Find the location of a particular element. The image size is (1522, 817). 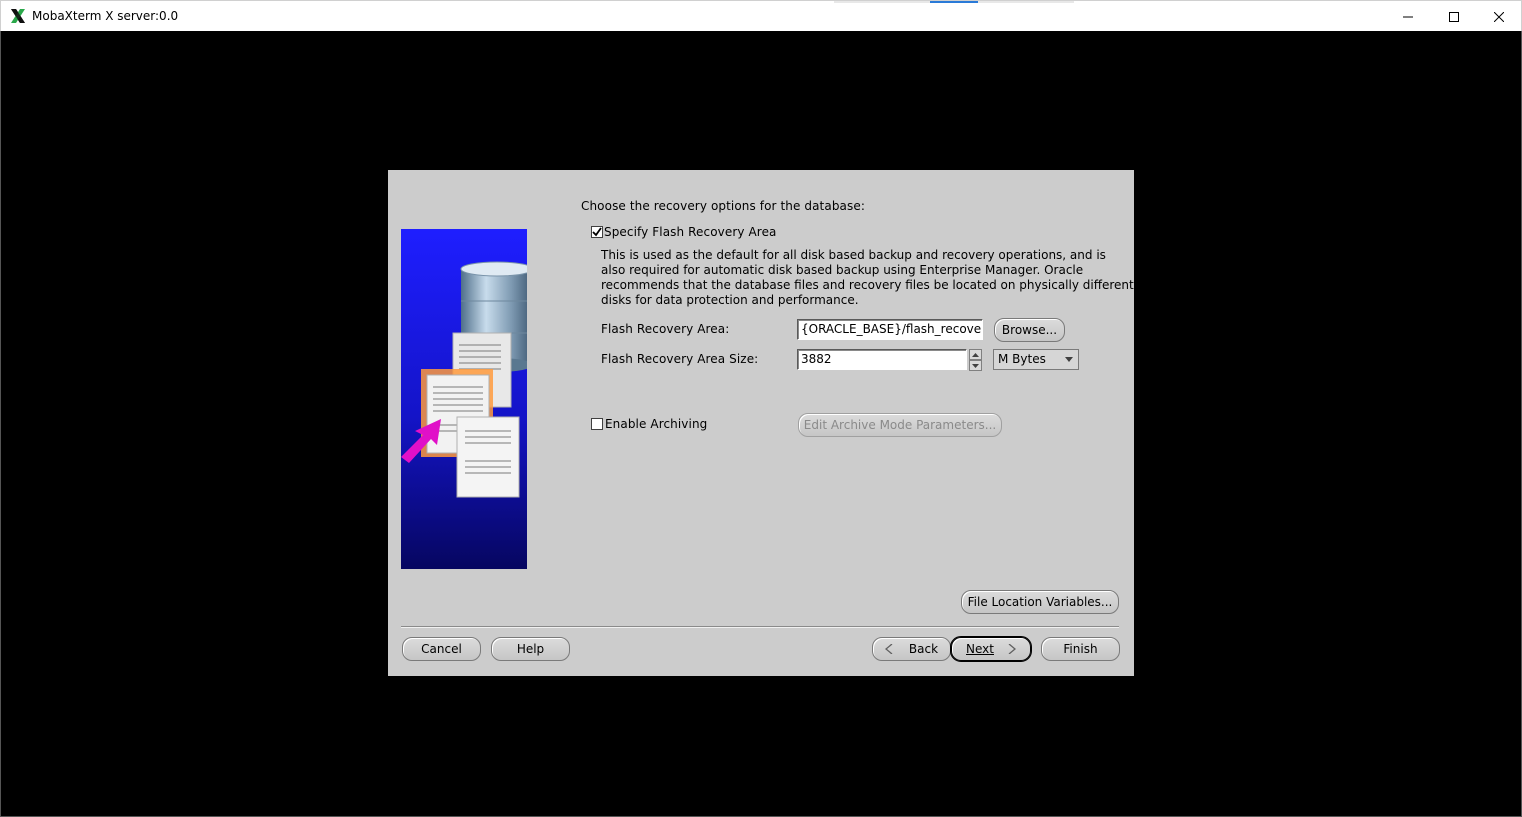

next-button: Next is located at coordinates (991, 649).